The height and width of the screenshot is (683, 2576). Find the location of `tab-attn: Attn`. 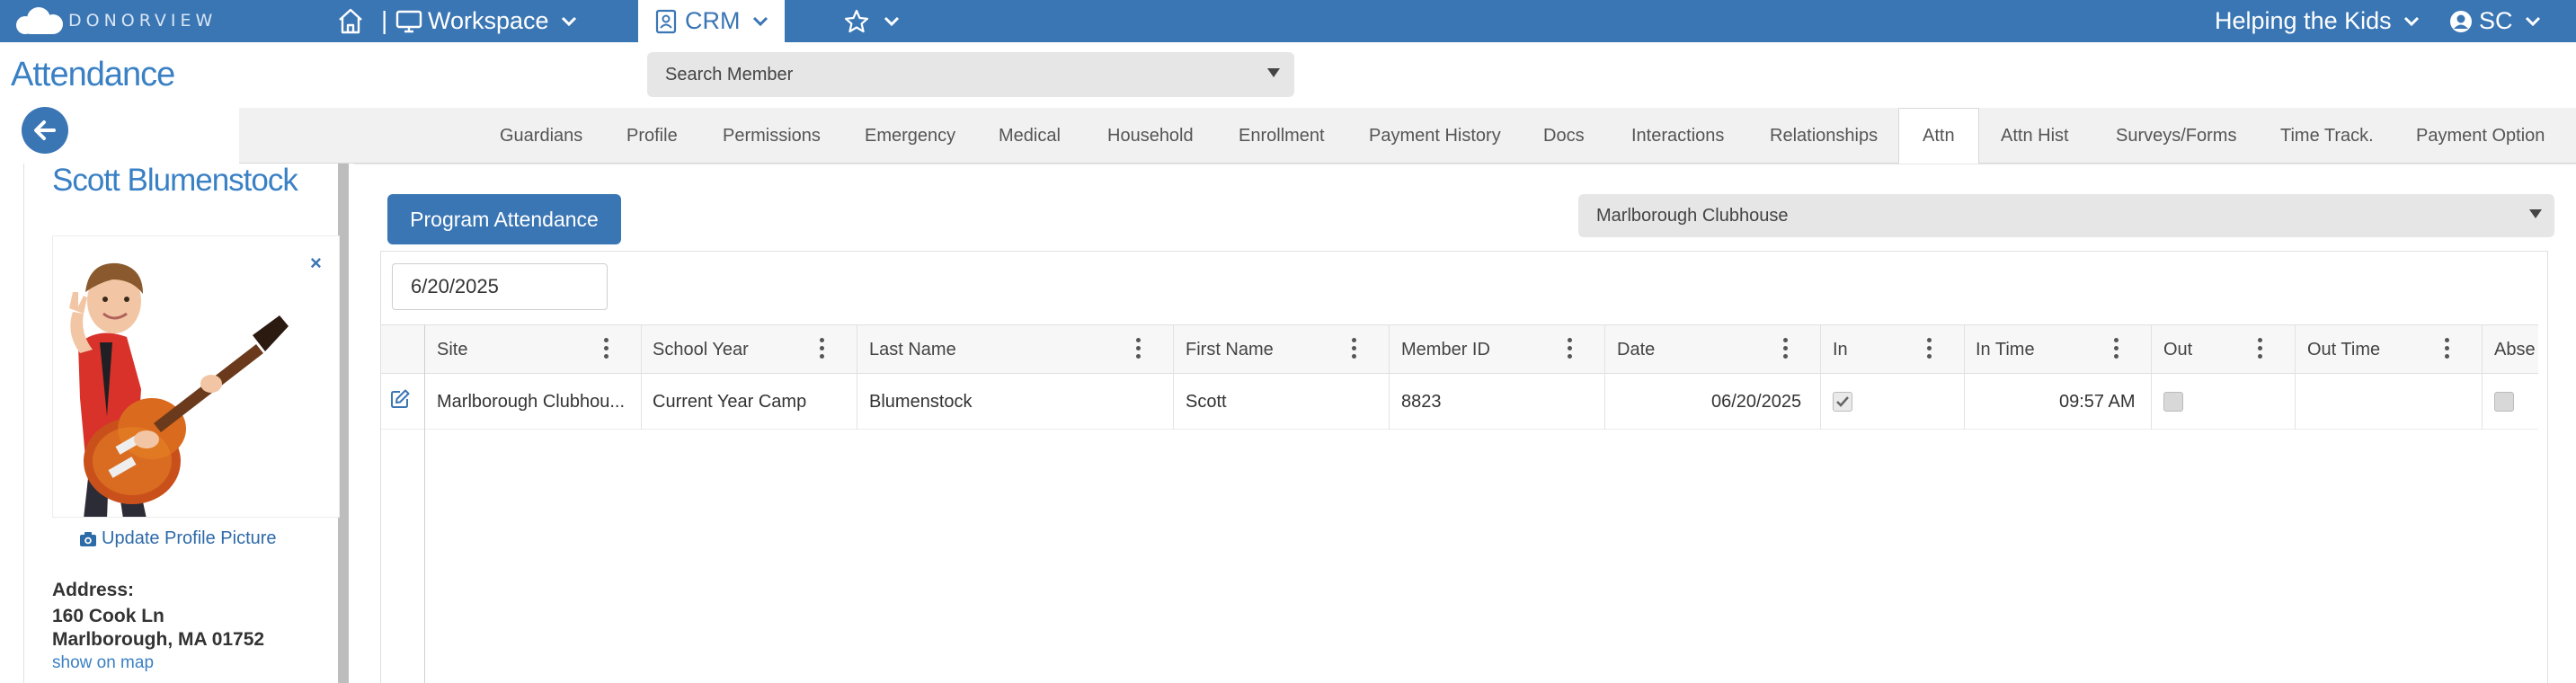

tab-attn: Attn is located at coordinates (1938, 136).